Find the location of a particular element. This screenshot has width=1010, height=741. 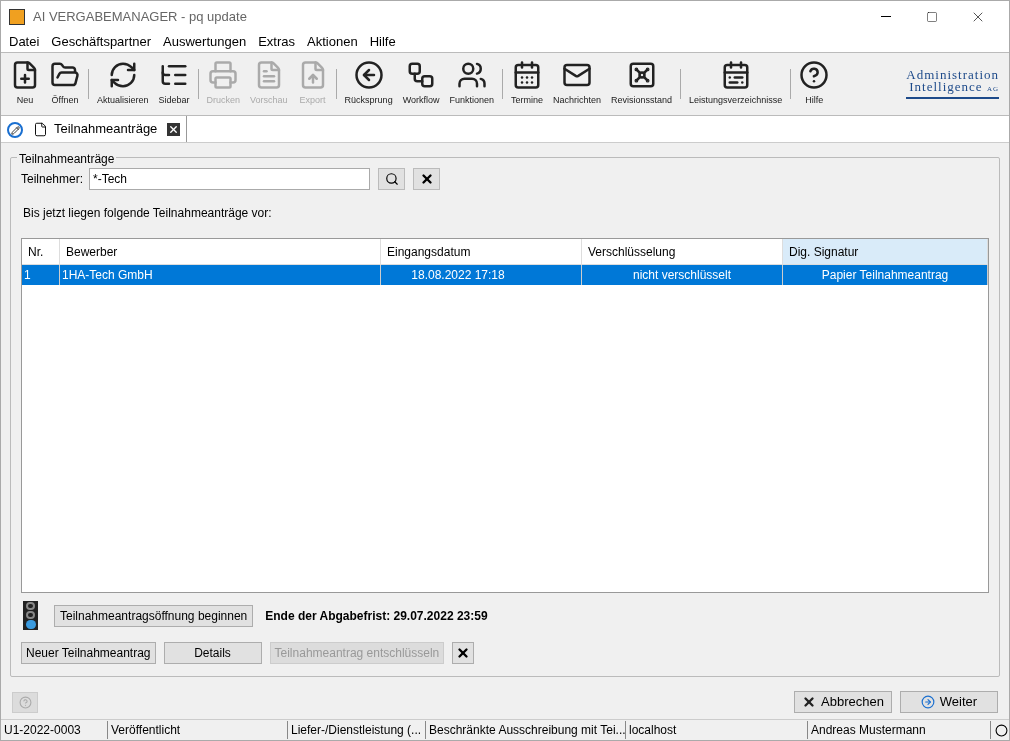

workflow-icon is located at coordinates (421, 75).